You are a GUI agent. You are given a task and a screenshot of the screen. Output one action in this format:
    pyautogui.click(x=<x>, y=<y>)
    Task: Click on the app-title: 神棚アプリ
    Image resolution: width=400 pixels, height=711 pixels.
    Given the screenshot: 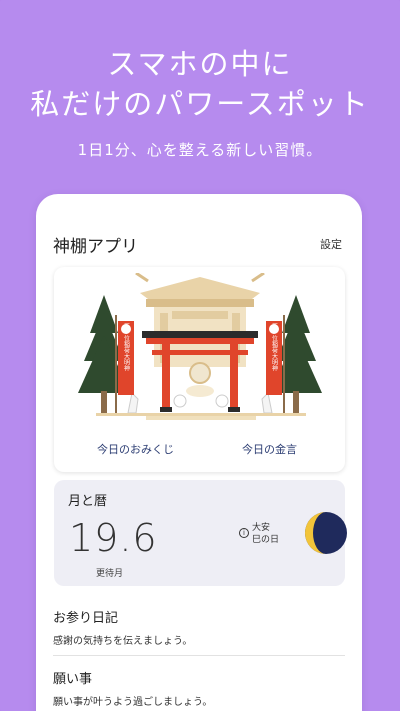 What is the action you would take?
    pyautogui.click(x=95, y=247)
    